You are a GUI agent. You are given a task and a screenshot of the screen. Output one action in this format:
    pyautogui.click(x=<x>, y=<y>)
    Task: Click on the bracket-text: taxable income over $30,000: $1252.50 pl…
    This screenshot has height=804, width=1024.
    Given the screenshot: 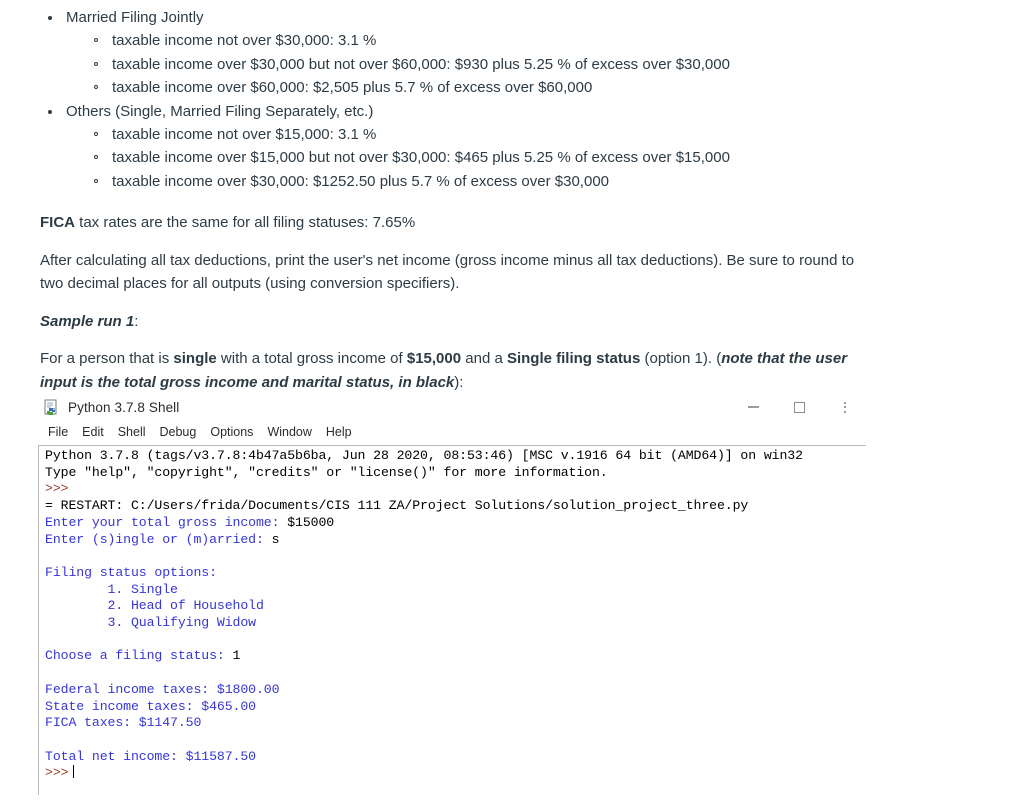 What is the action you would take?
    pyautogui.click(x=360, y=181)
    